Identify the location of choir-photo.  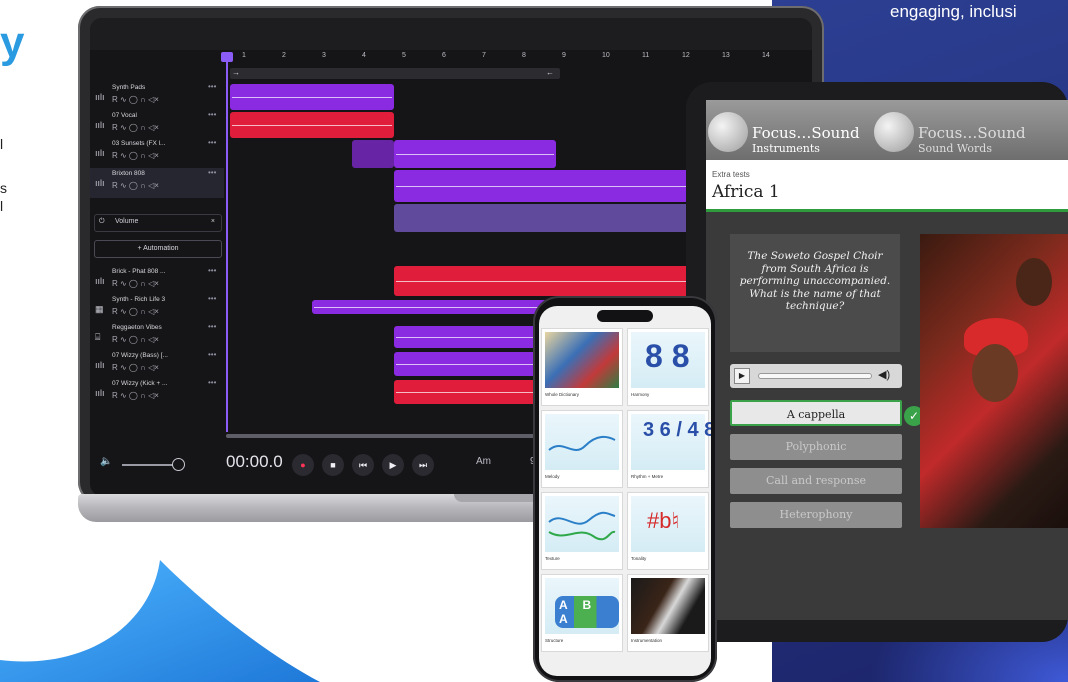
(994, 381).